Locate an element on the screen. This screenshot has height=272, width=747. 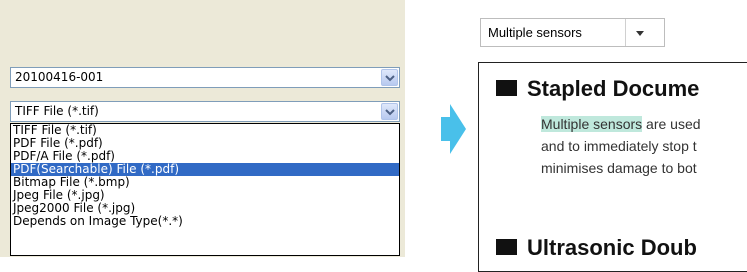
paragraph-line-3: minimises damage to bot is located at coordinates (619, 168).